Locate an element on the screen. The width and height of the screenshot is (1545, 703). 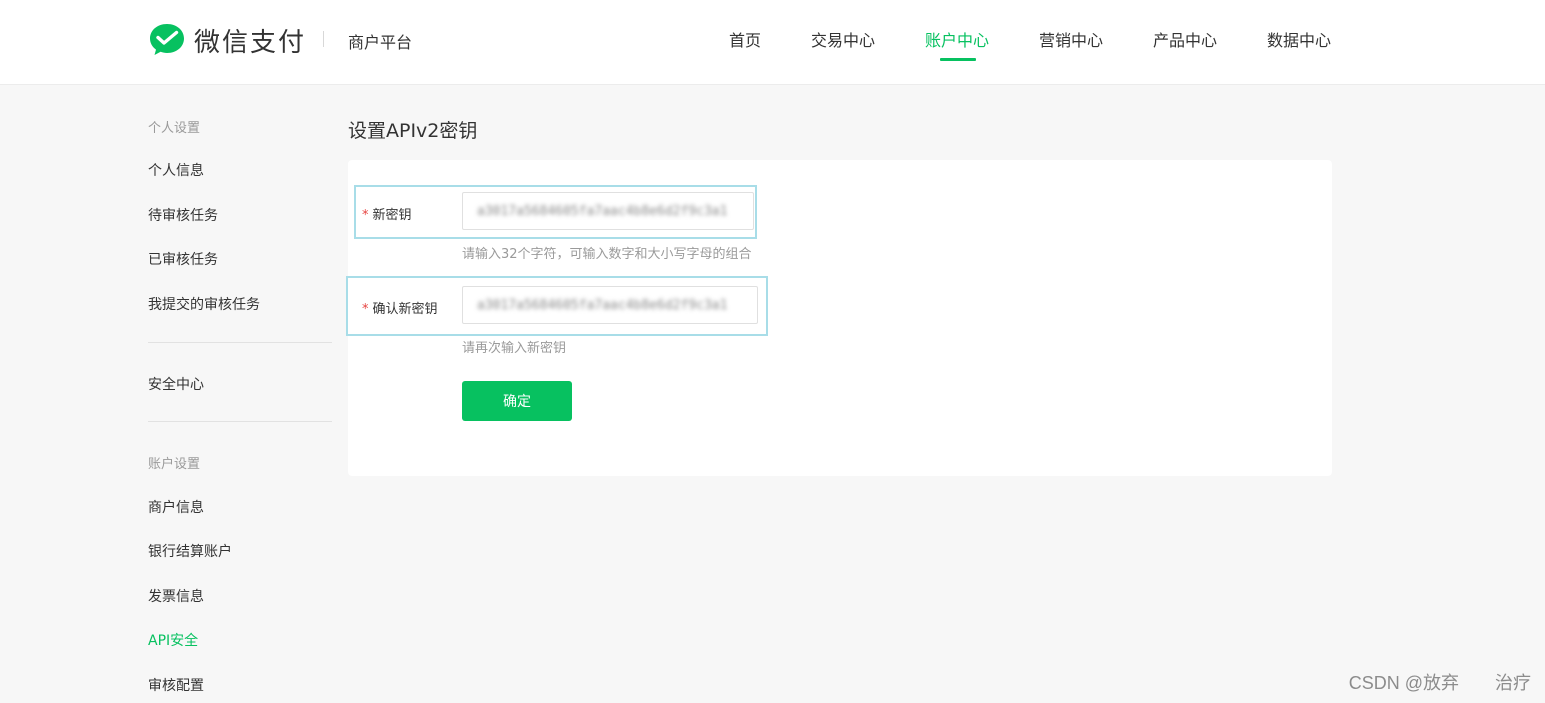
confirm-button: 确定 is located at coordinates (517, 401).